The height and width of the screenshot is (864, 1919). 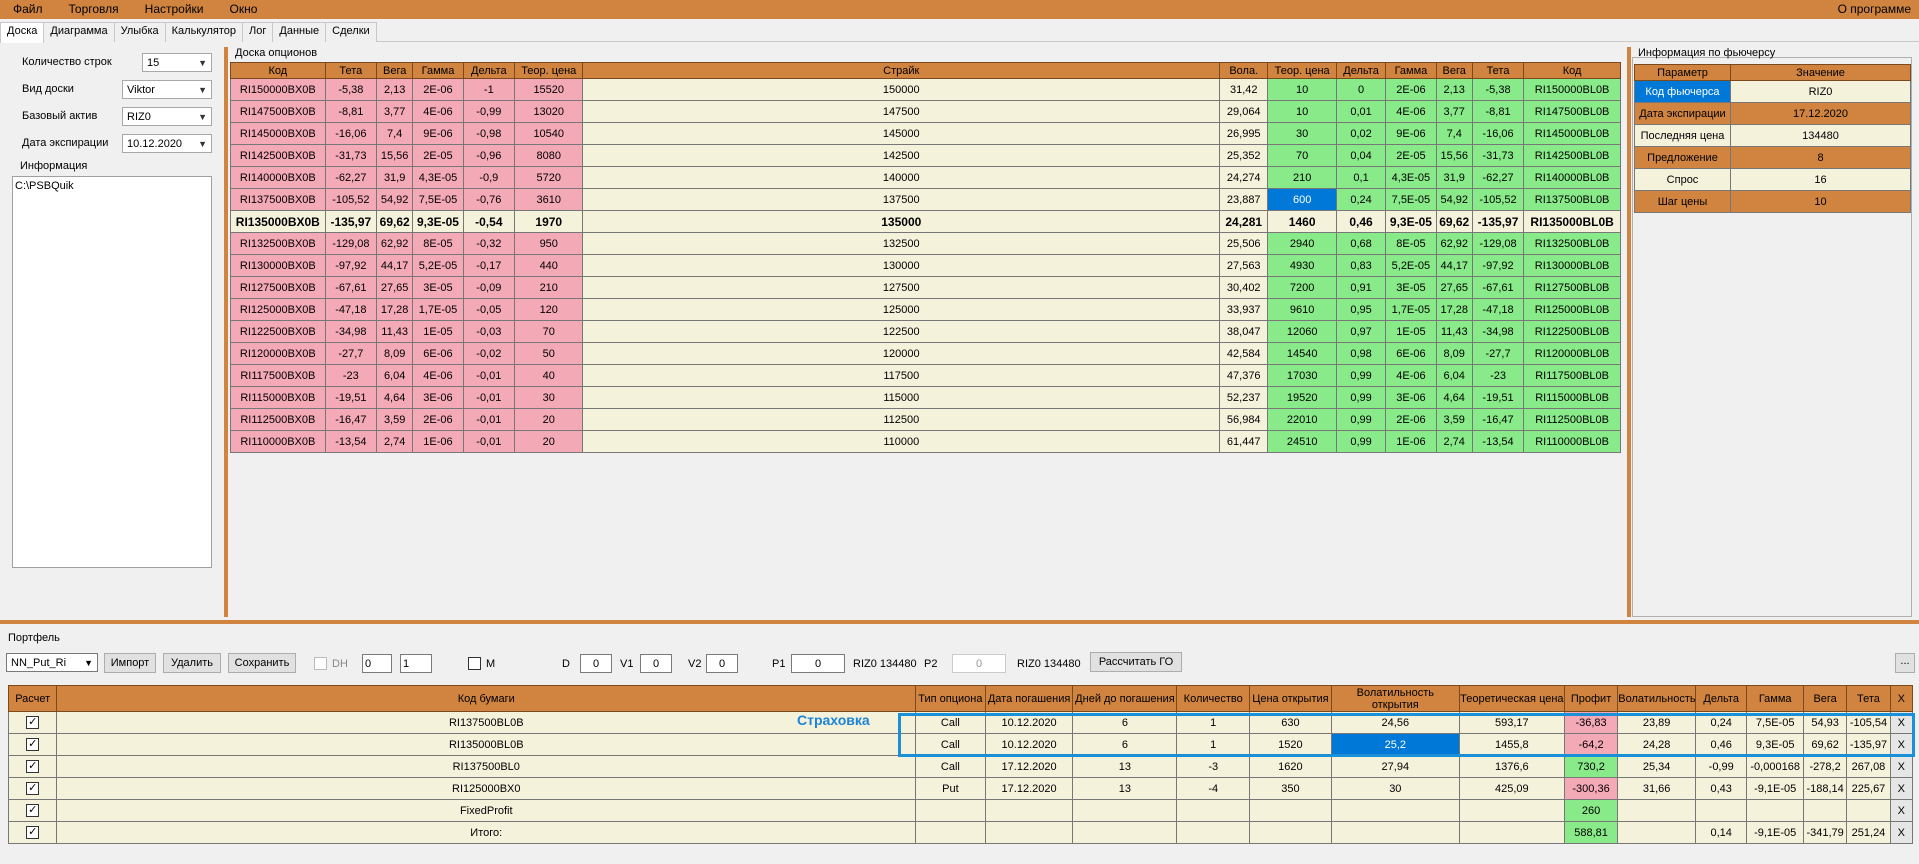 I want to click on menu-settings: Настройки, so click(x=174, y=9).